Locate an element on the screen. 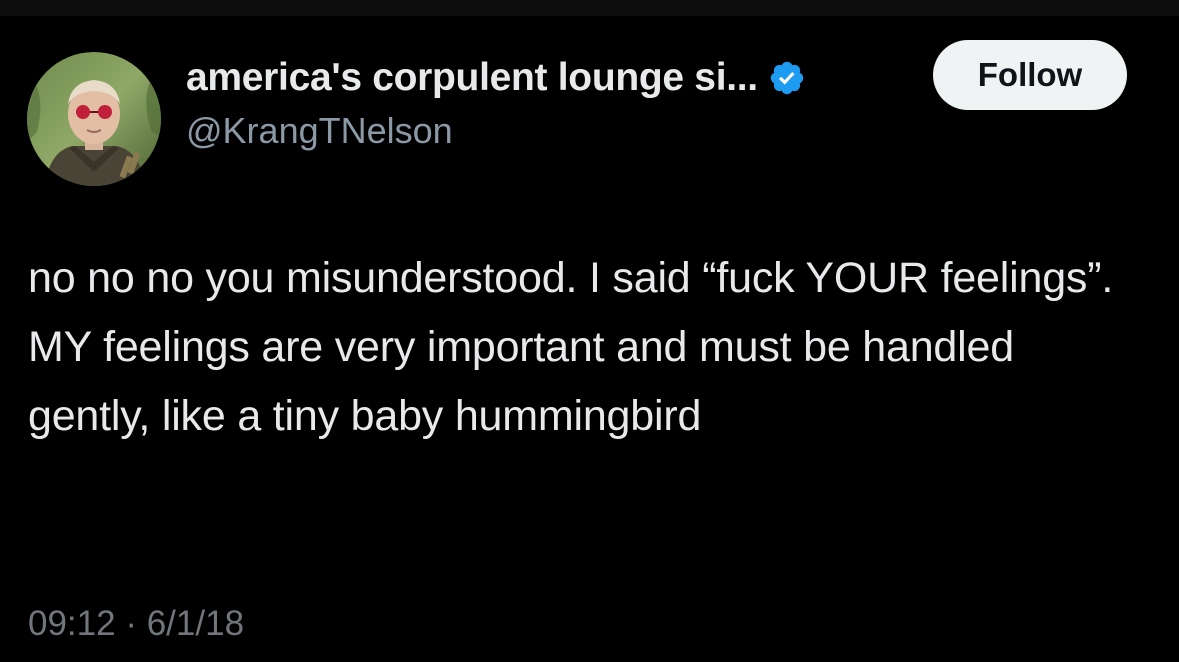 The image size is (1179, 662). verified-badge-icon is located at coordinates (787, 78).